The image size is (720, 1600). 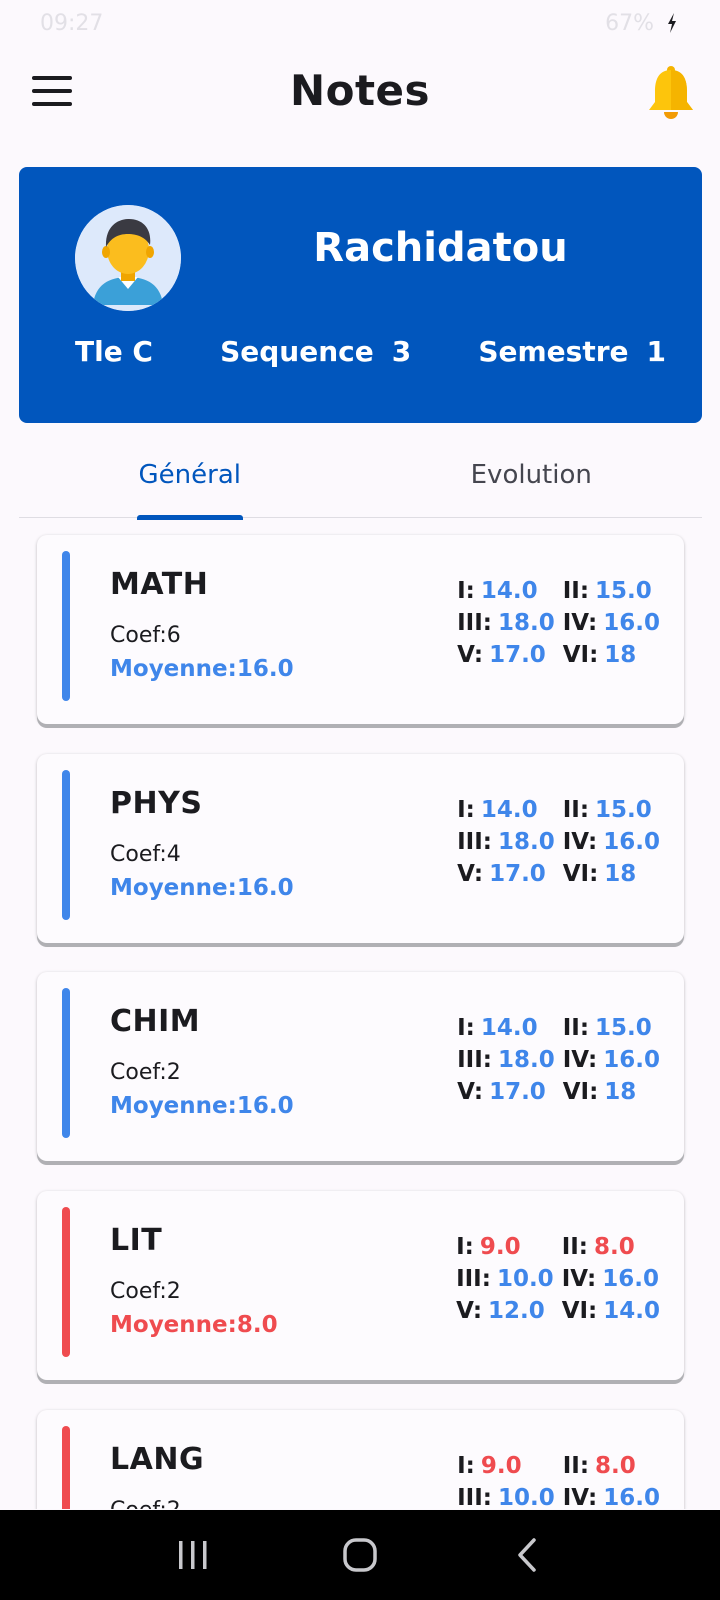 I want to click on semestre-value: 1, so click(x=656, y=351).